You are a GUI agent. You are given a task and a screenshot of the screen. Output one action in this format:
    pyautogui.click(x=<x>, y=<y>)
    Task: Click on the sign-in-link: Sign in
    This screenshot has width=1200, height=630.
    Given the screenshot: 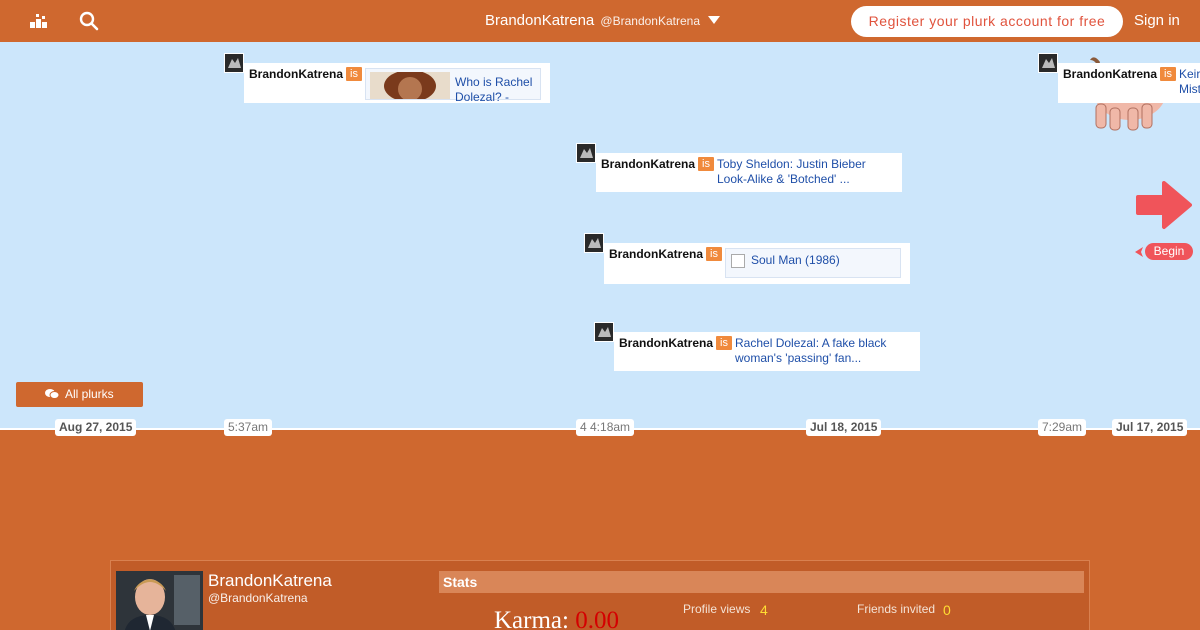 What is the action you would take?
    pyautogui.click(x=1157, y=20)
    